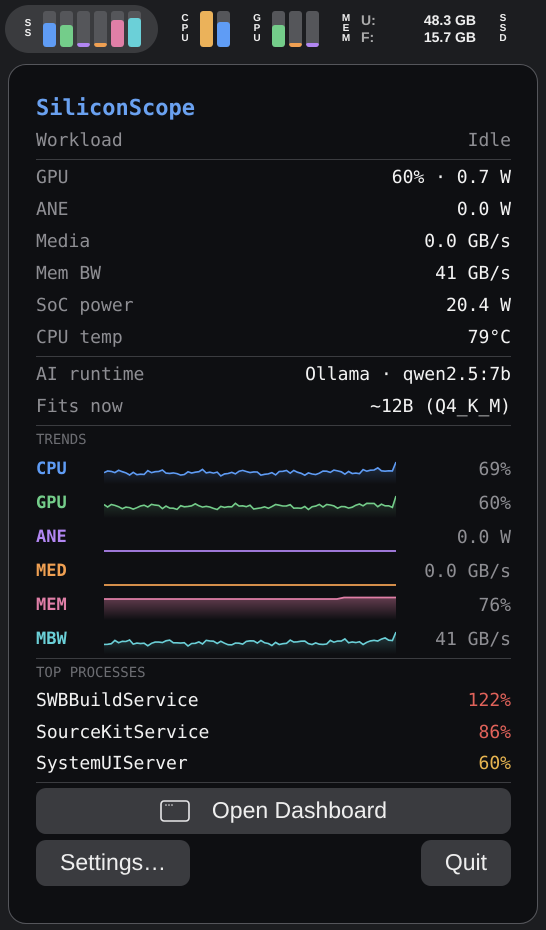 The width and height of the screenshot is (546, 930). Describe the element at coordinates (473, 274) in the screenshot. I see `row-value: 41 GB/s` at that location.